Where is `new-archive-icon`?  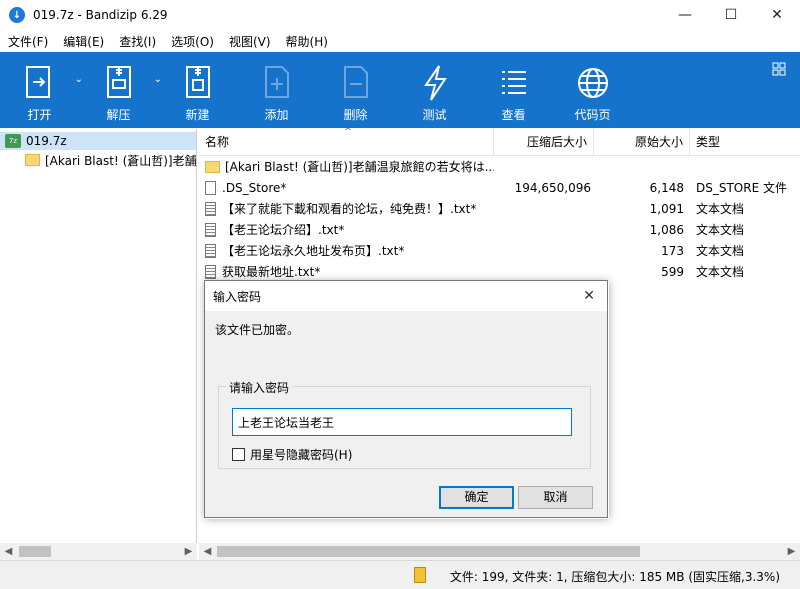 new-archive-icon is located at coordinates (198, 83).